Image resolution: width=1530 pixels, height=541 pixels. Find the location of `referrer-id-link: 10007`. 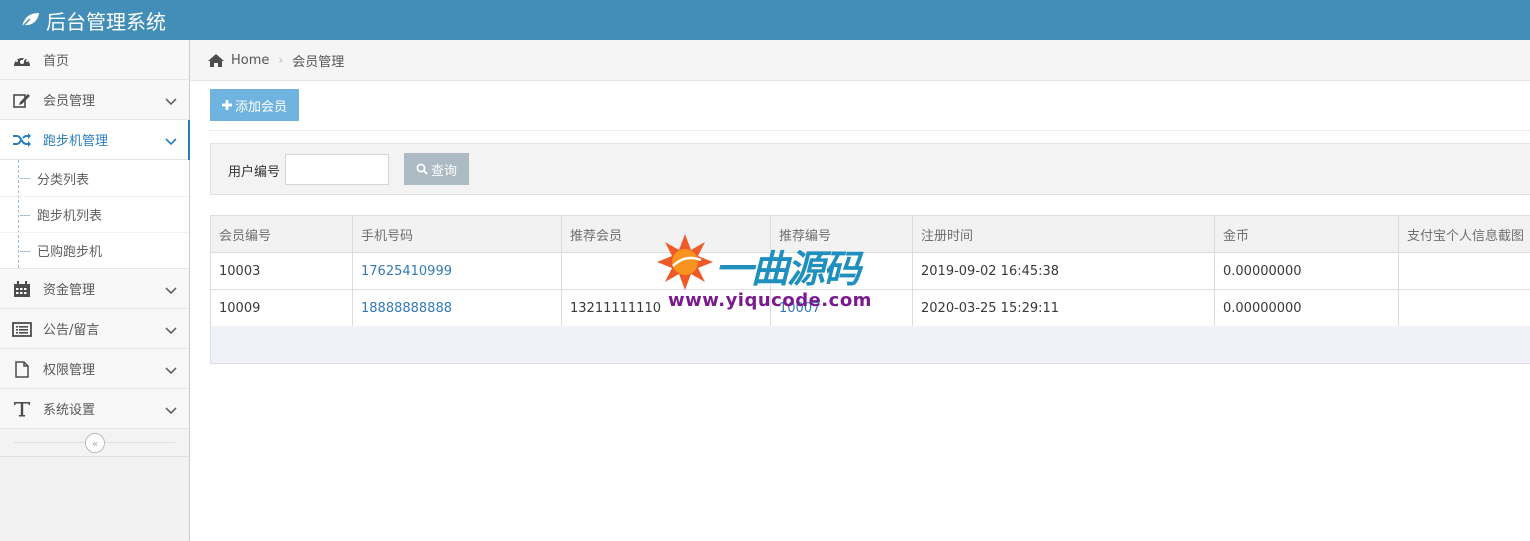

referrer-id-link: 10007 is located at coordinates (799, 308).